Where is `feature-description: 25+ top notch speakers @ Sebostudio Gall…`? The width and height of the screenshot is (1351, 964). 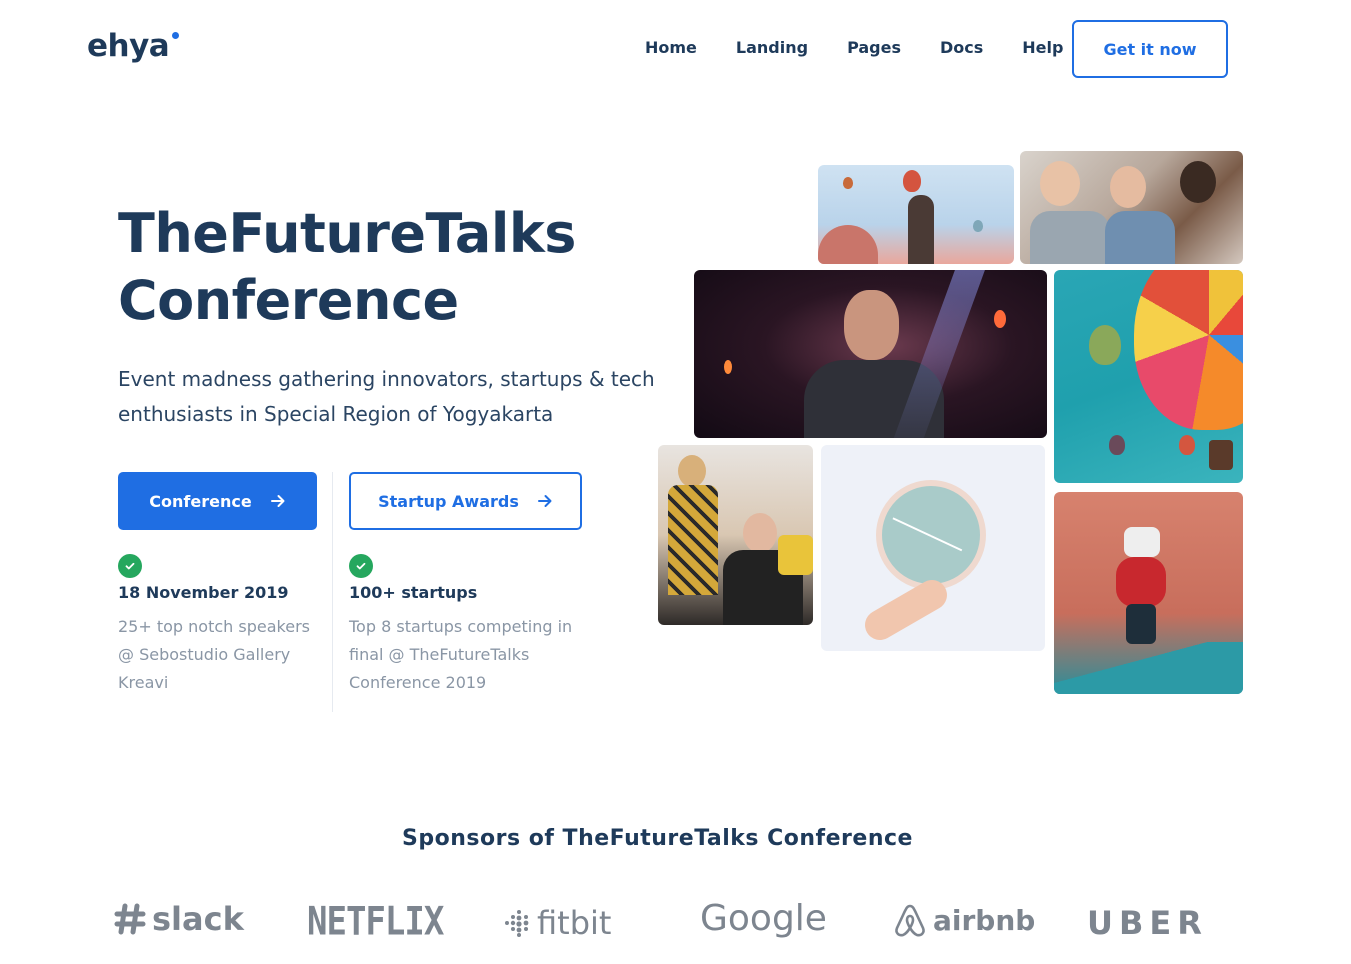 feature-description: 25+ top notch speakers @ Sebostudio Gall… is located at coordinates (228, 655).